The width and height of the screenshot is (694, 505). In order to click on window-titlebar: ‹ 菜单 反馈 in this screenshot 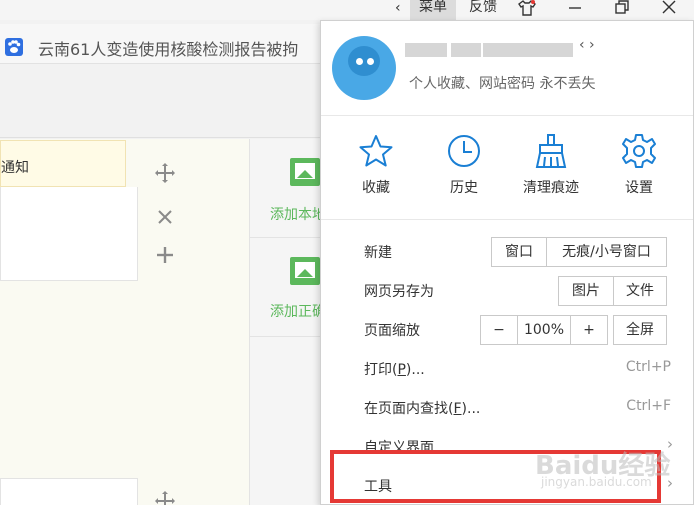, I will do `click(347, 10)`.